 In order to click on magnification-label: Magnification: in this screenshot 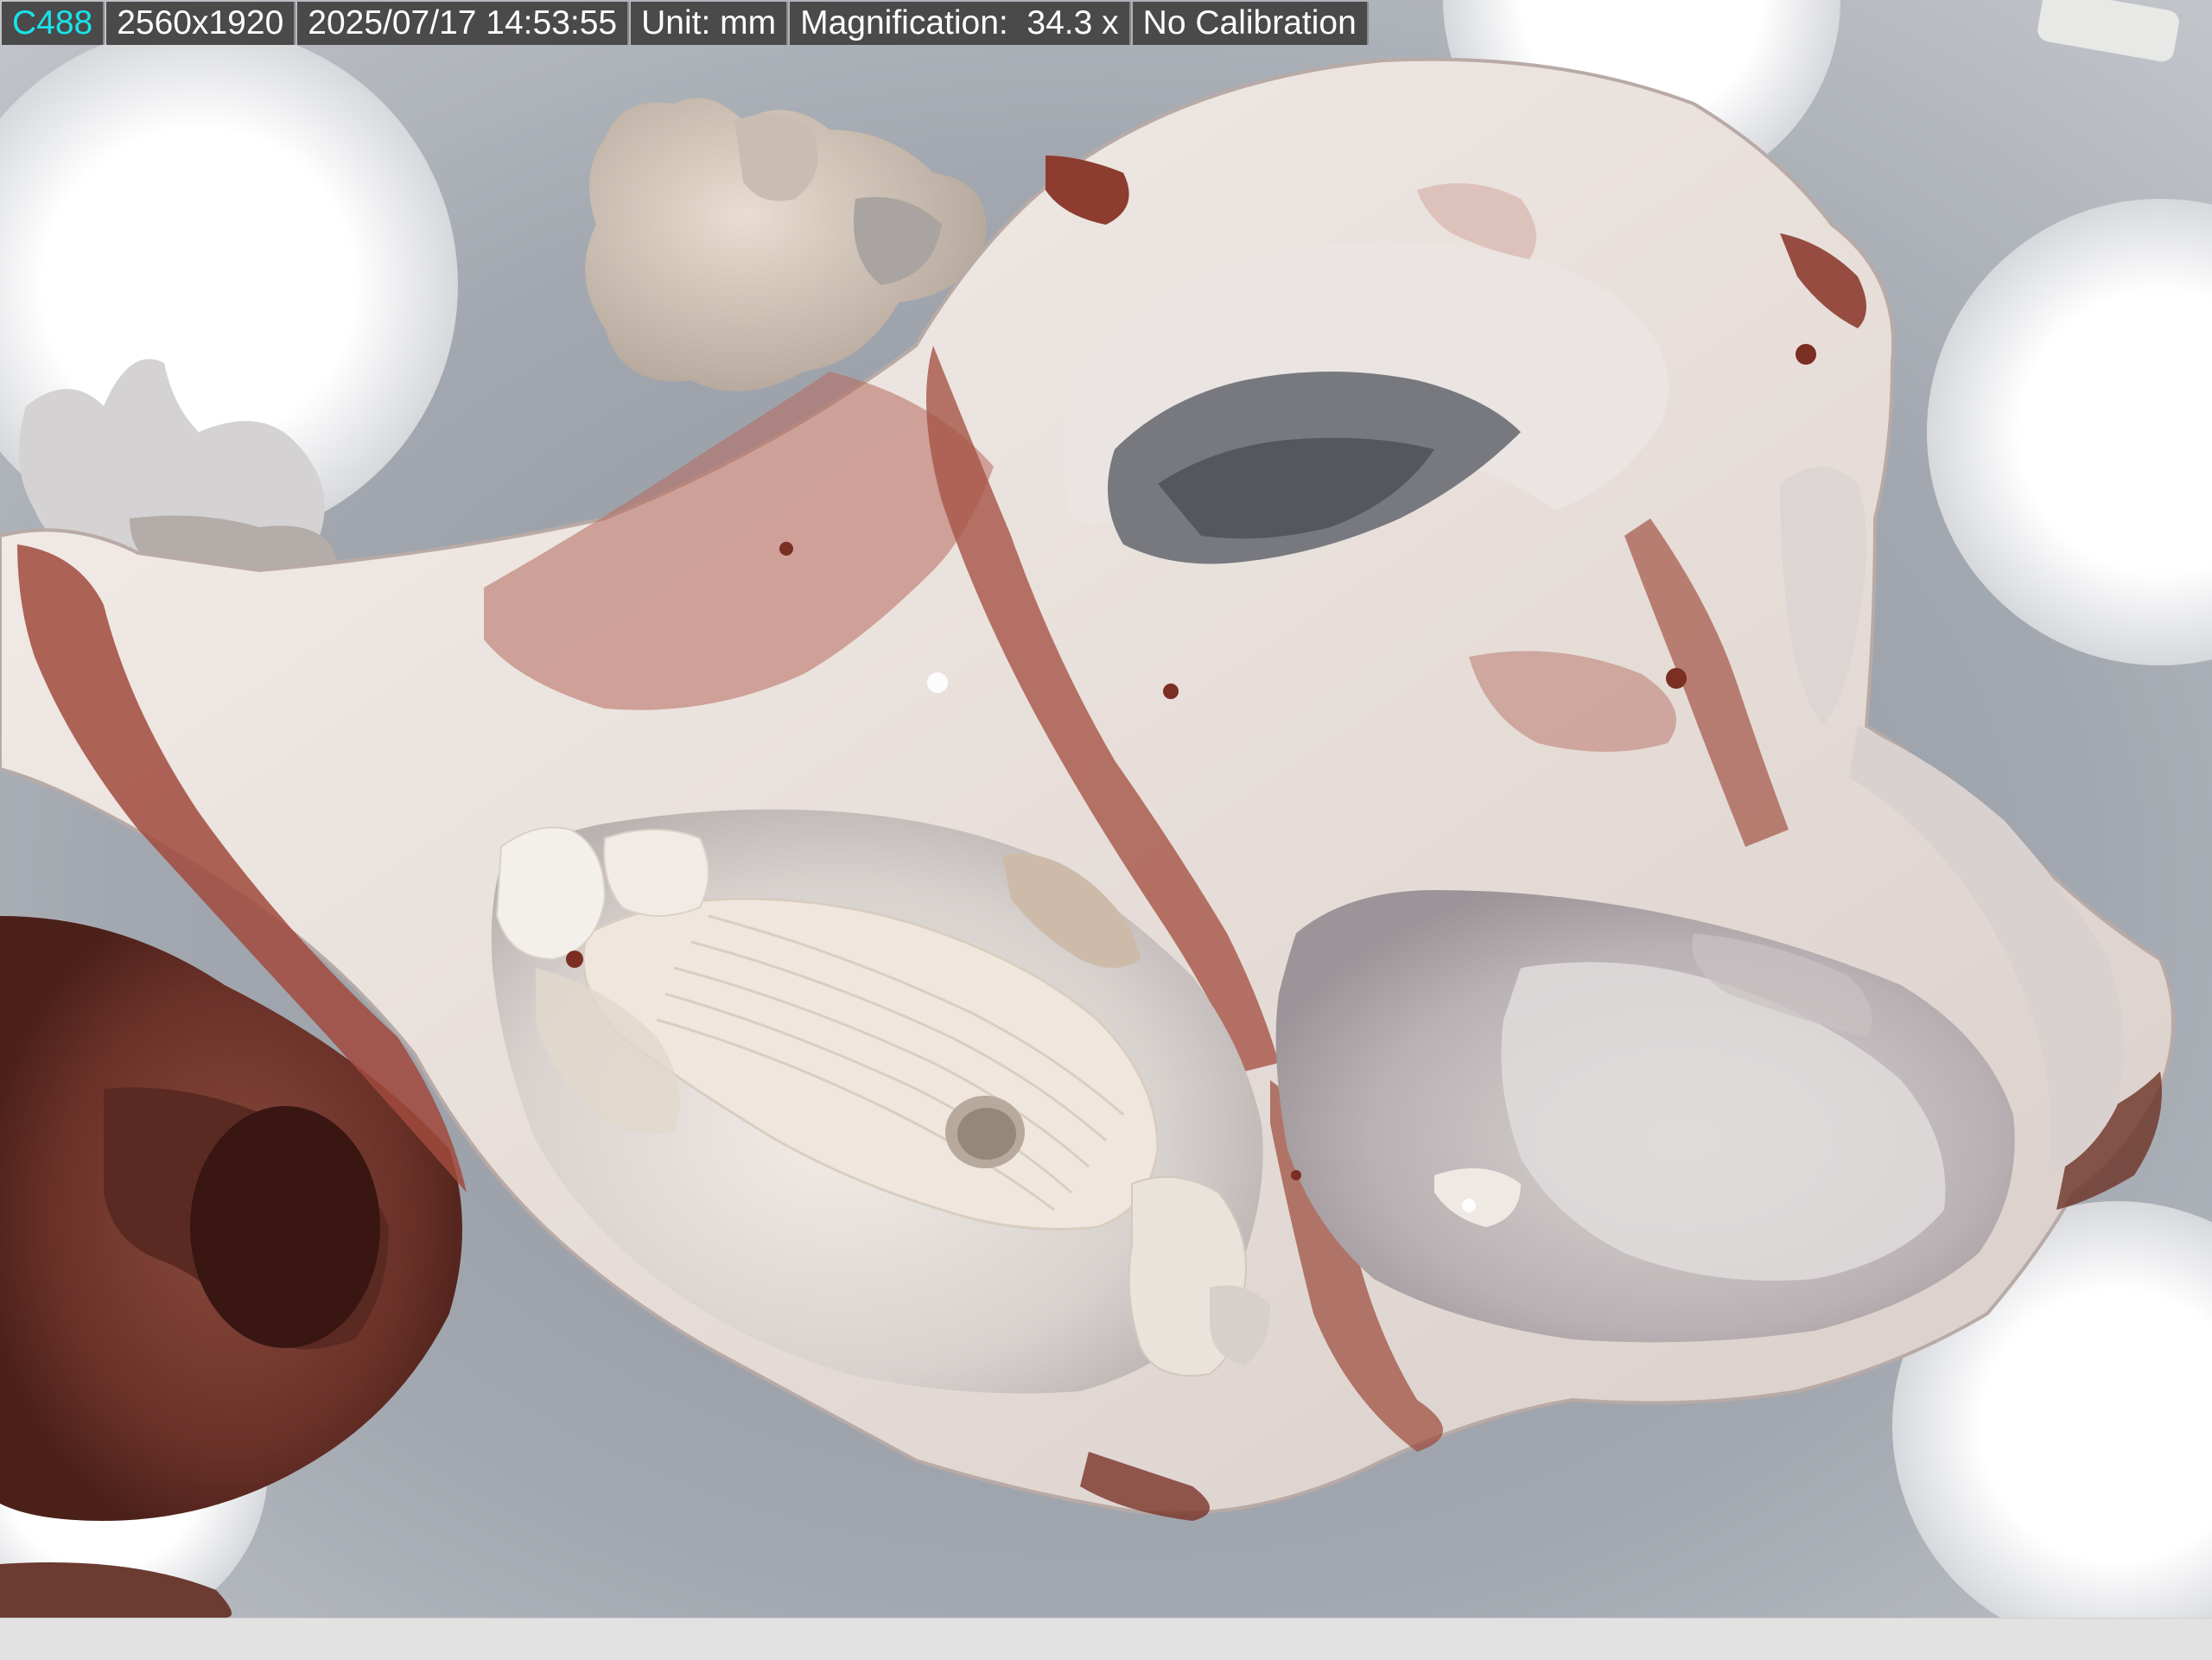, I will do `click(904, 22)`.